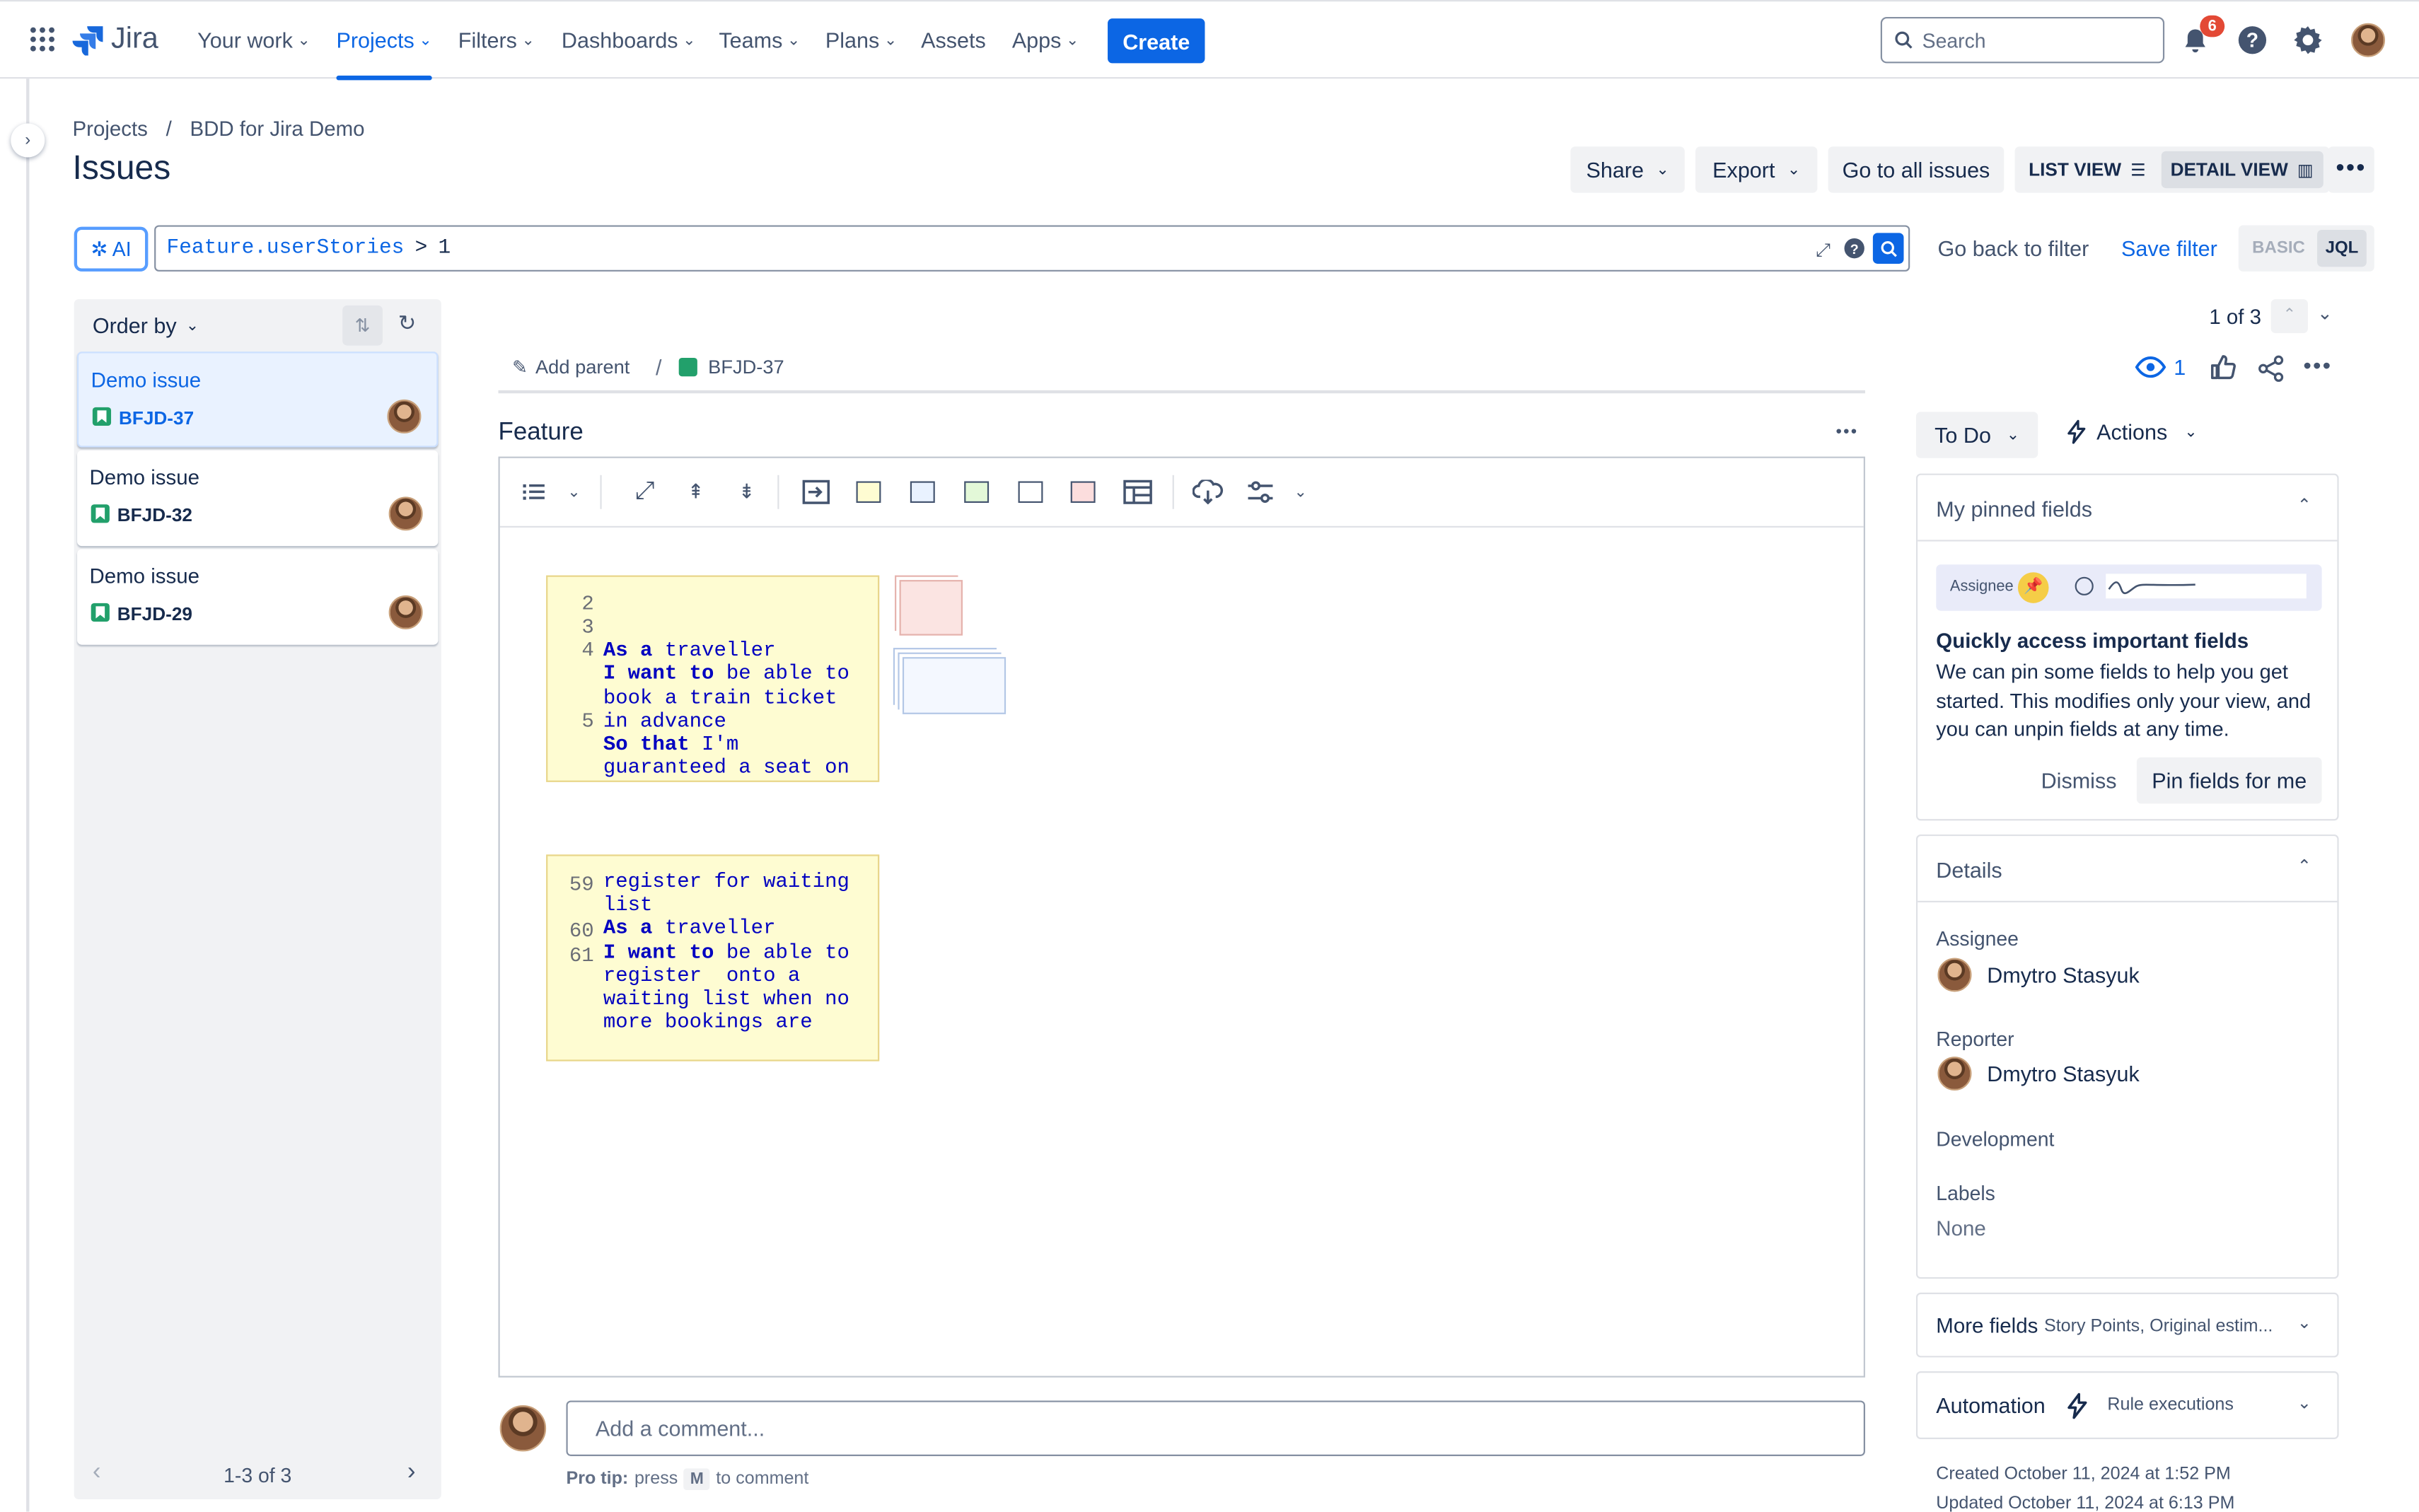  What do you see at coordinates (853, 40) in the screenshot?
I see `nav-label: Plans` at bounding box center [853, 40].